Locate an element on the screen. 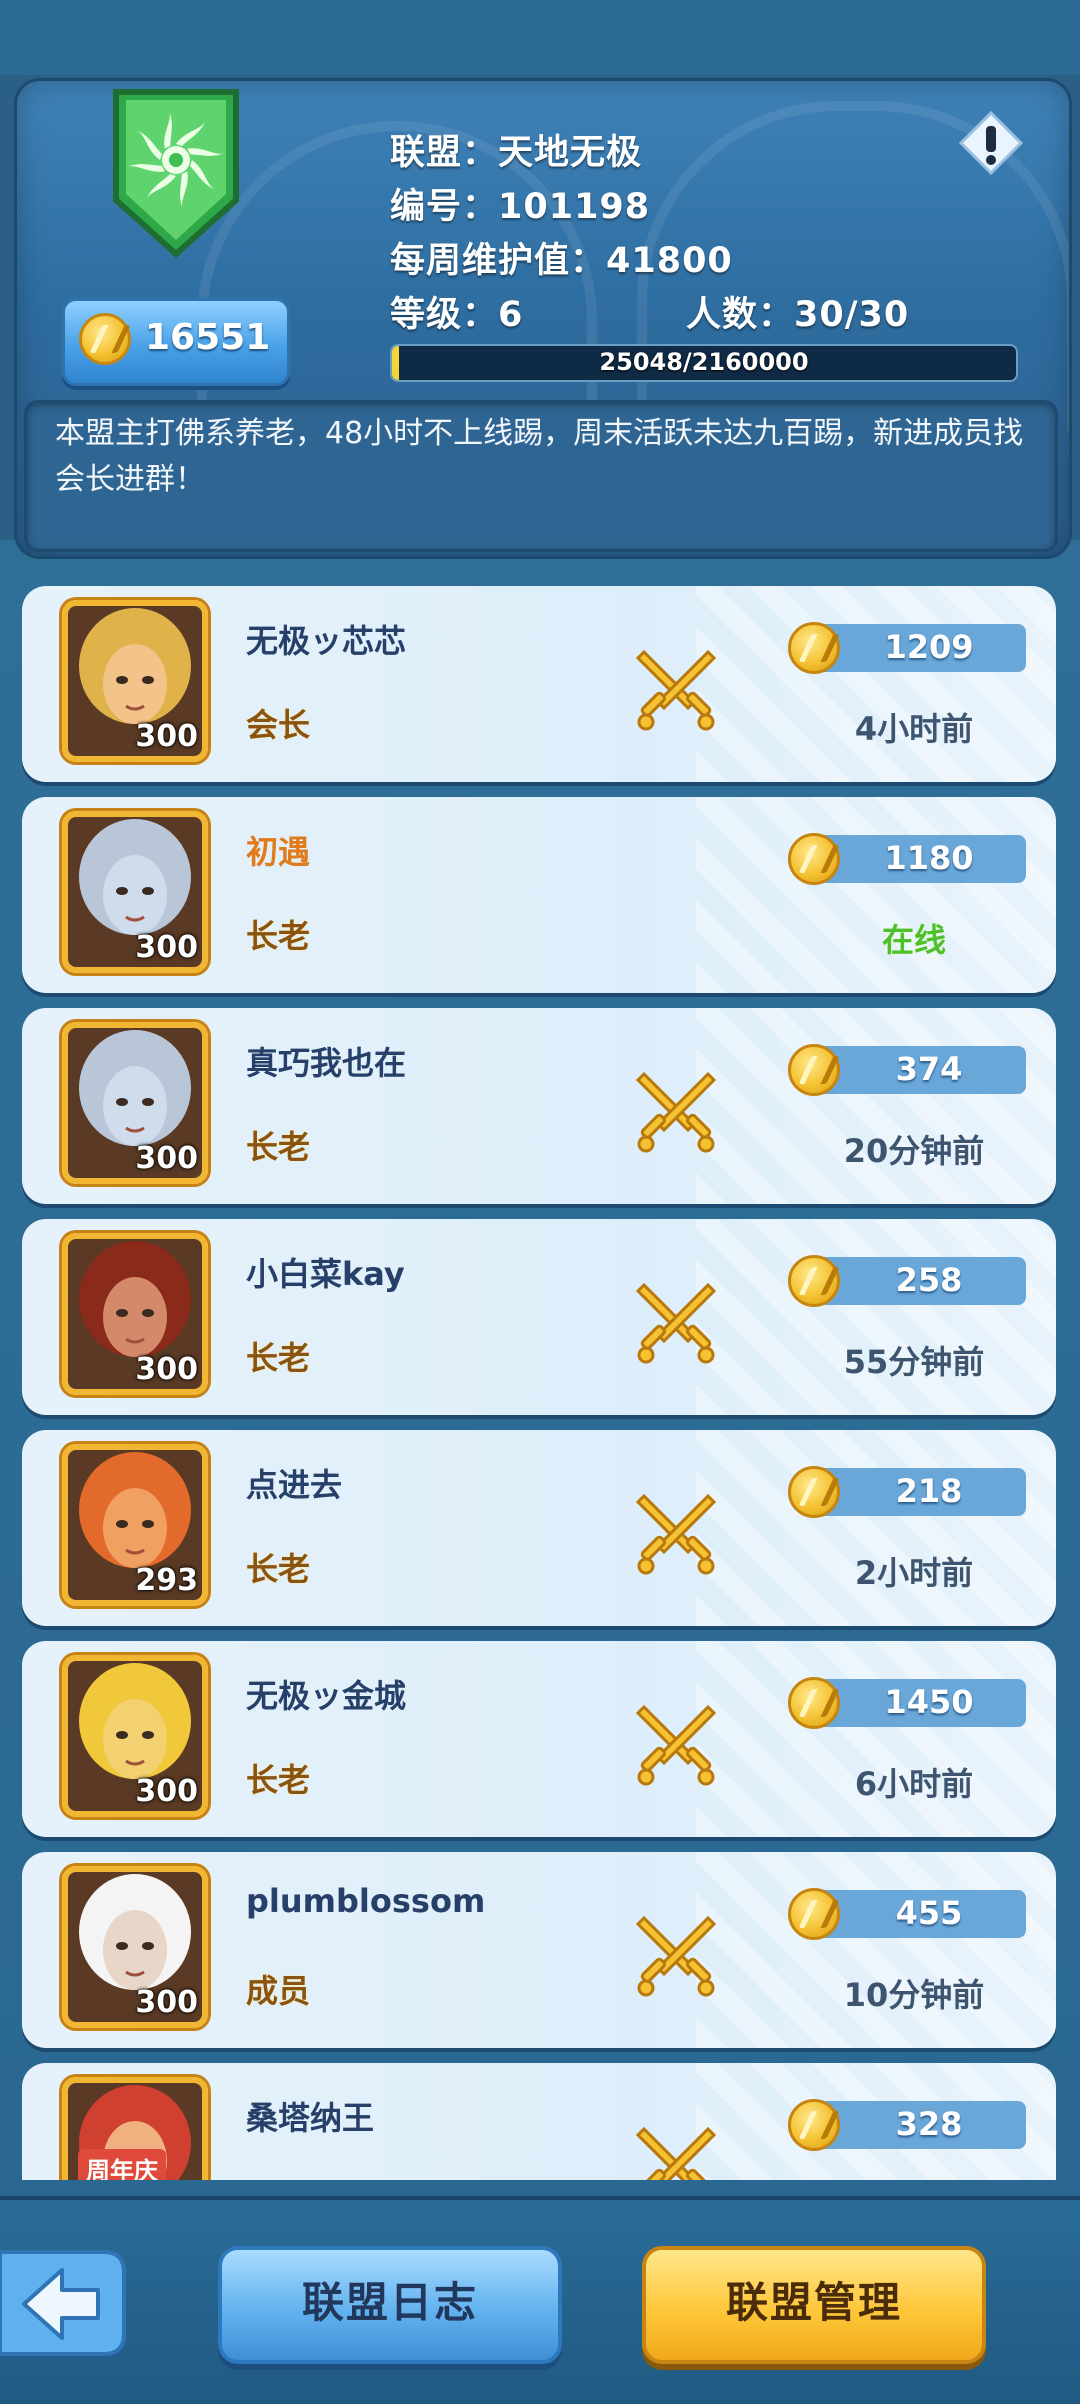 This screenshot has width=1080, height=2404. member-name: 无极ッ芯芯 is located at coordinates (326, 641).